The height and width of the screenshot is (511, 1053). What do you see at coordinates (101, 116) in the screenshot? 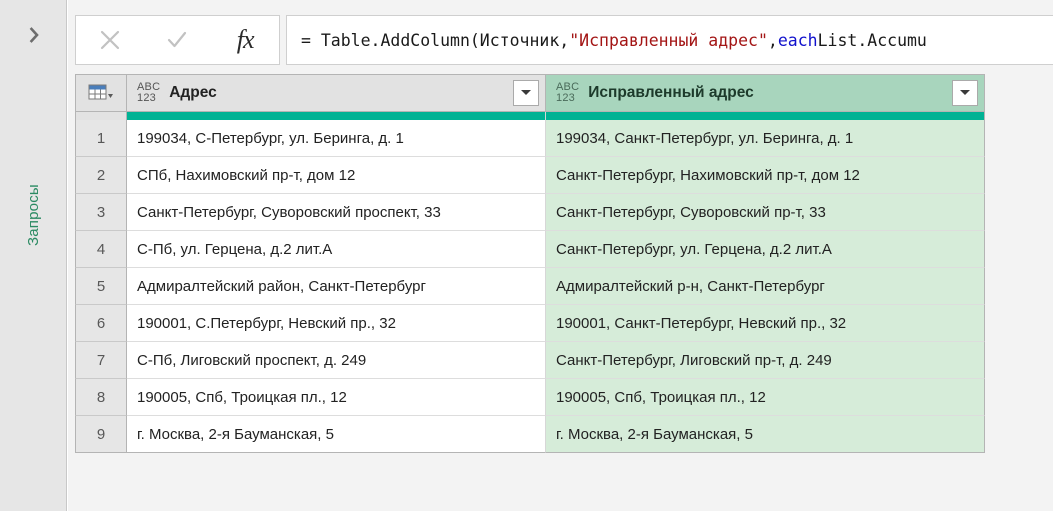
I see `quality-bar-spacer` at bounding box center [101, 116].